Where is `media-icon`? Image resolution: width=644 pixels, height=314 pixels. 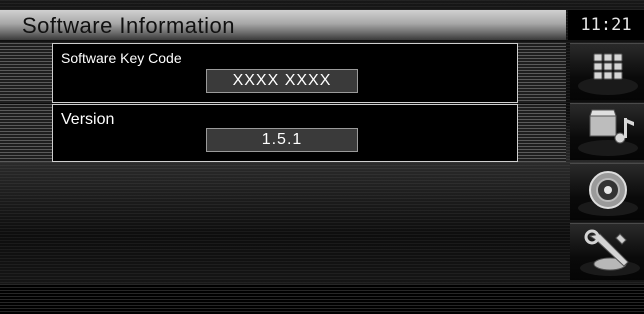 media-icon is located at coordinates (608, 132).